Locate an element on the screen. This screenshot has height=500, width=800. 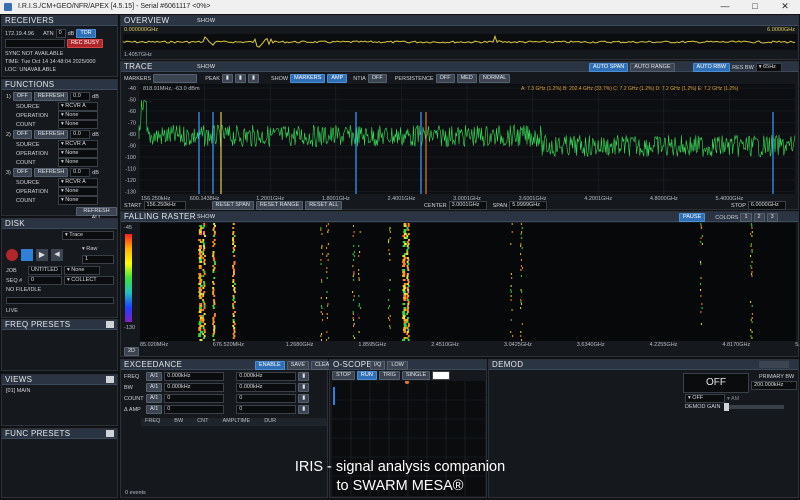
close-button: ✕ is located at coordinates (785, 7).